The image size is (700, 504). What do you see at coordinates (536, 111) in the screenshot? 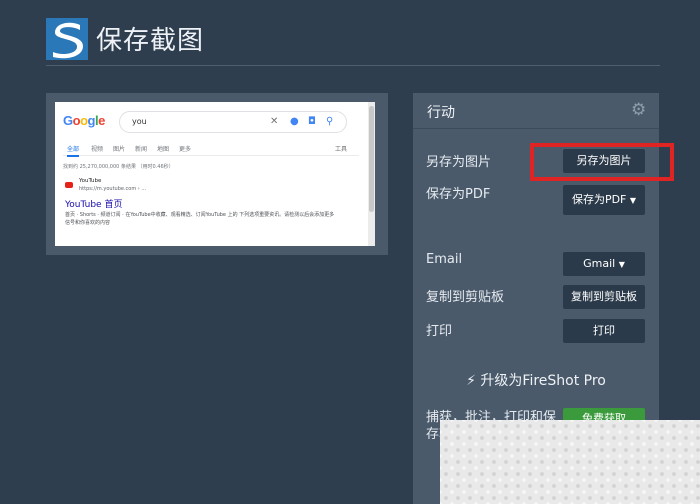
I see `panel-header: 行动 ⚙` at bounding box center [536, 111].